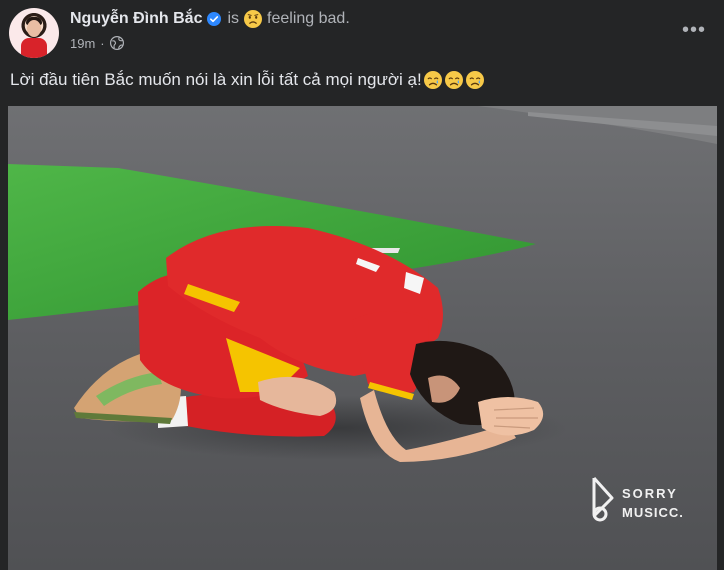 The height and width of the screenshot is (570, 724). Describe the element at coordinates (34, 48) in the screenshot. I see `avatar-shirt` at that location.